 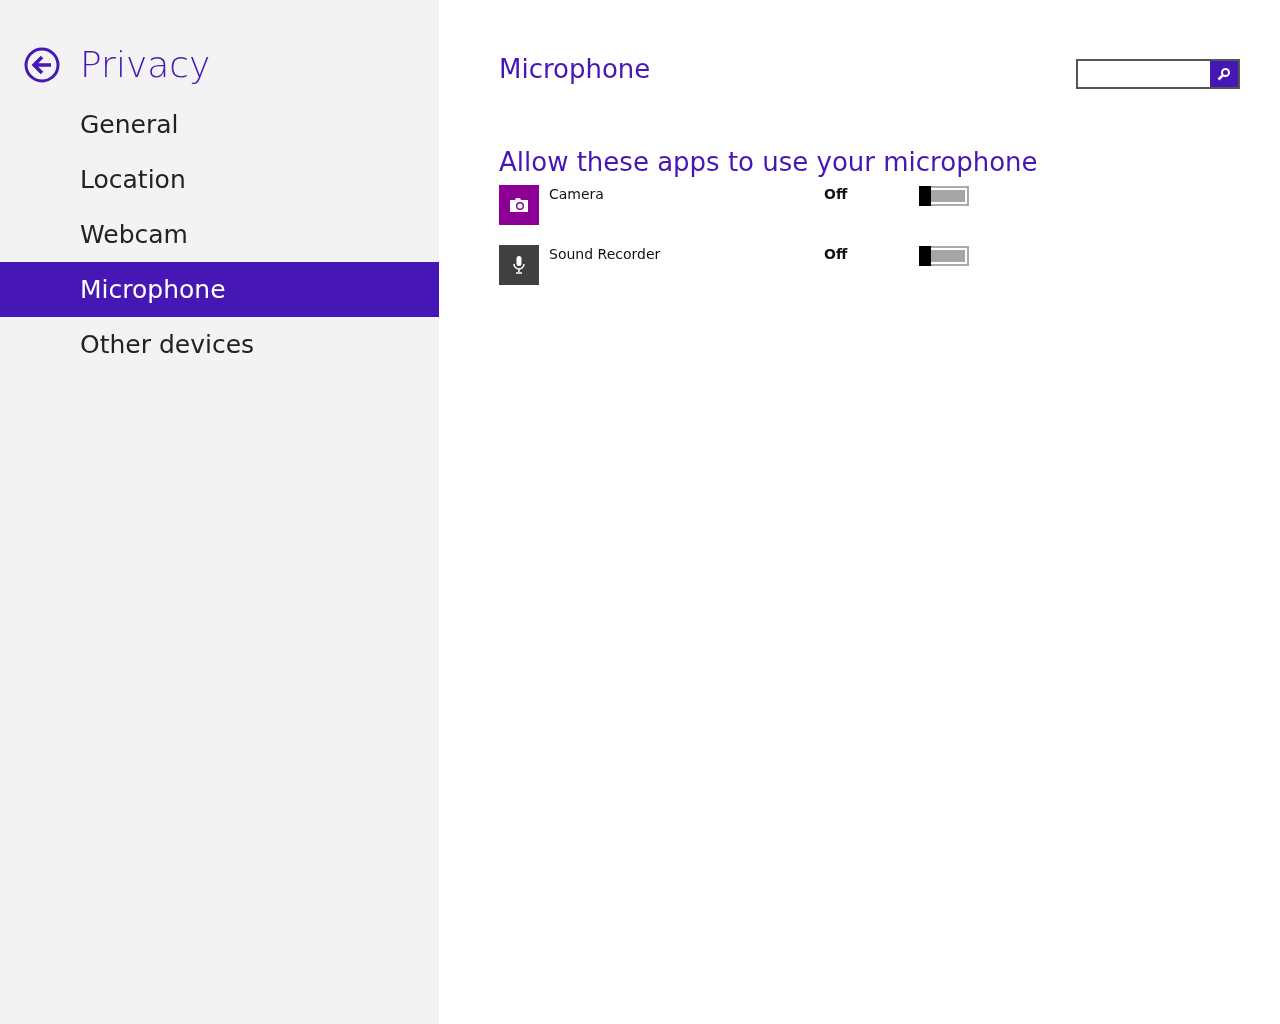 I want to click on sidebar-item: Microphone, so click(x=219, y=289).